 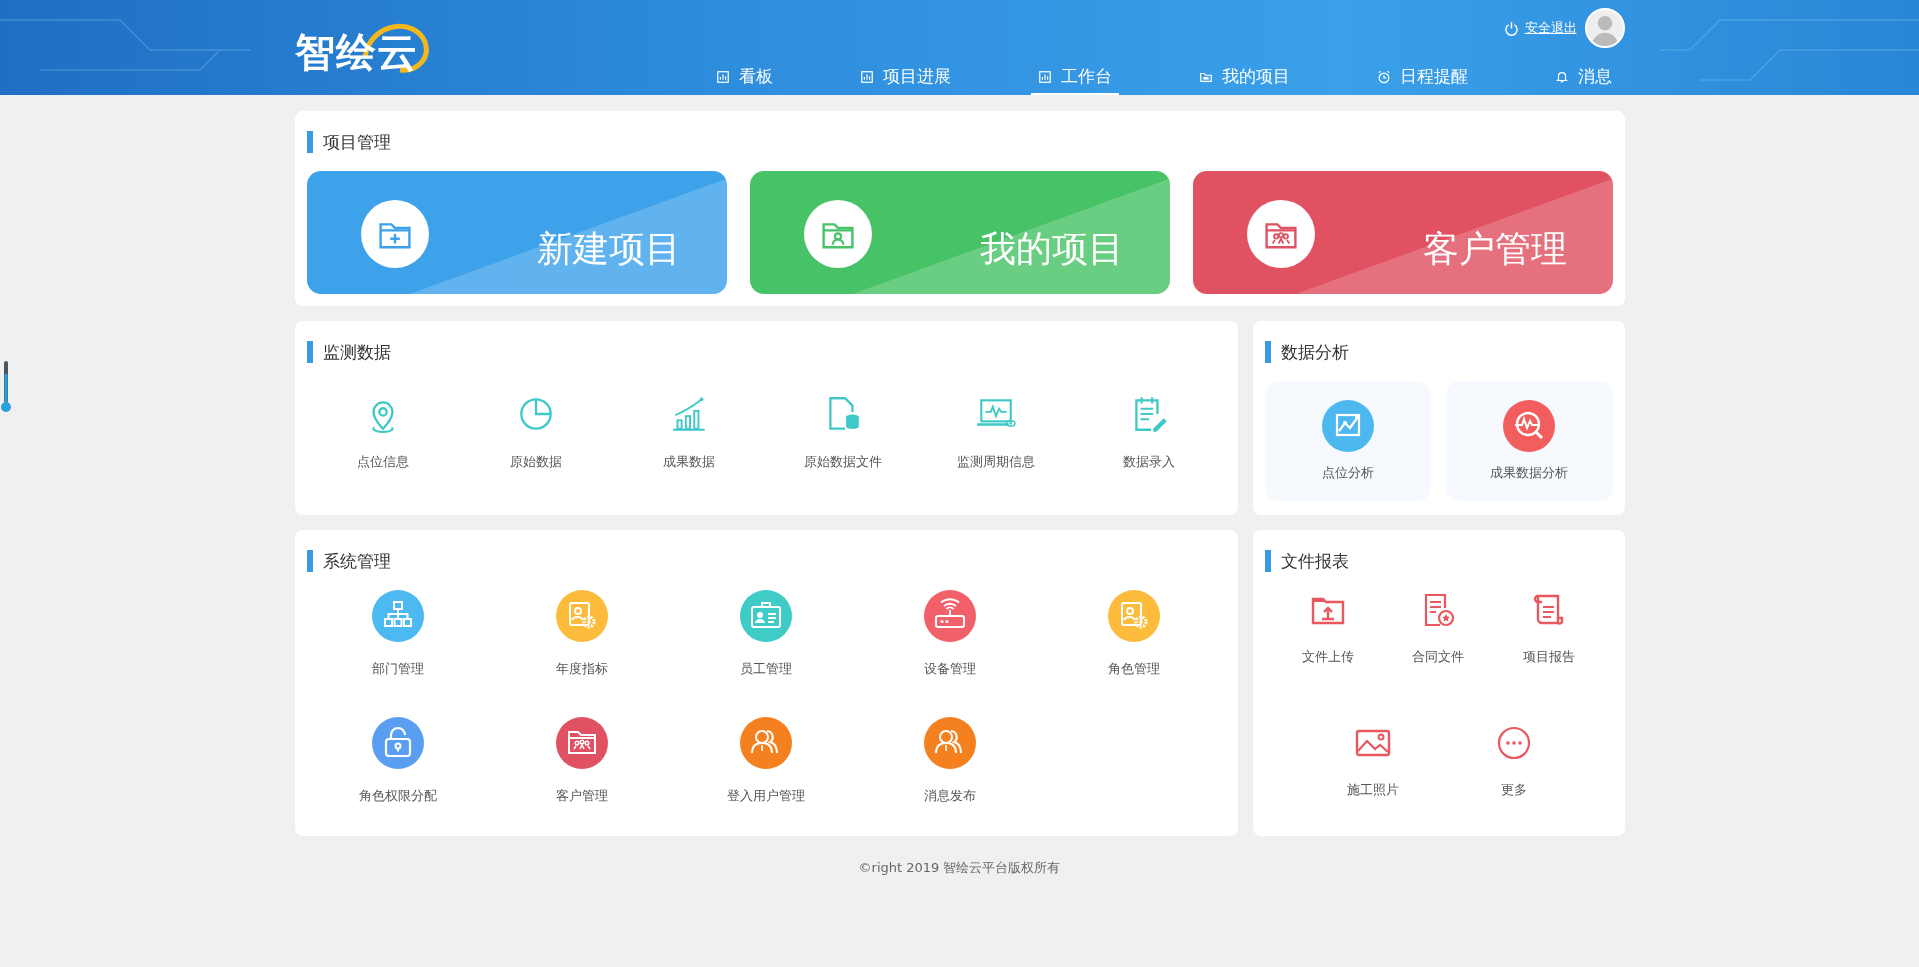 What do you see at coordinates (536, 462) in the screenshot?
I see `item-link: 原始数据` at bounding box center [536, 462].